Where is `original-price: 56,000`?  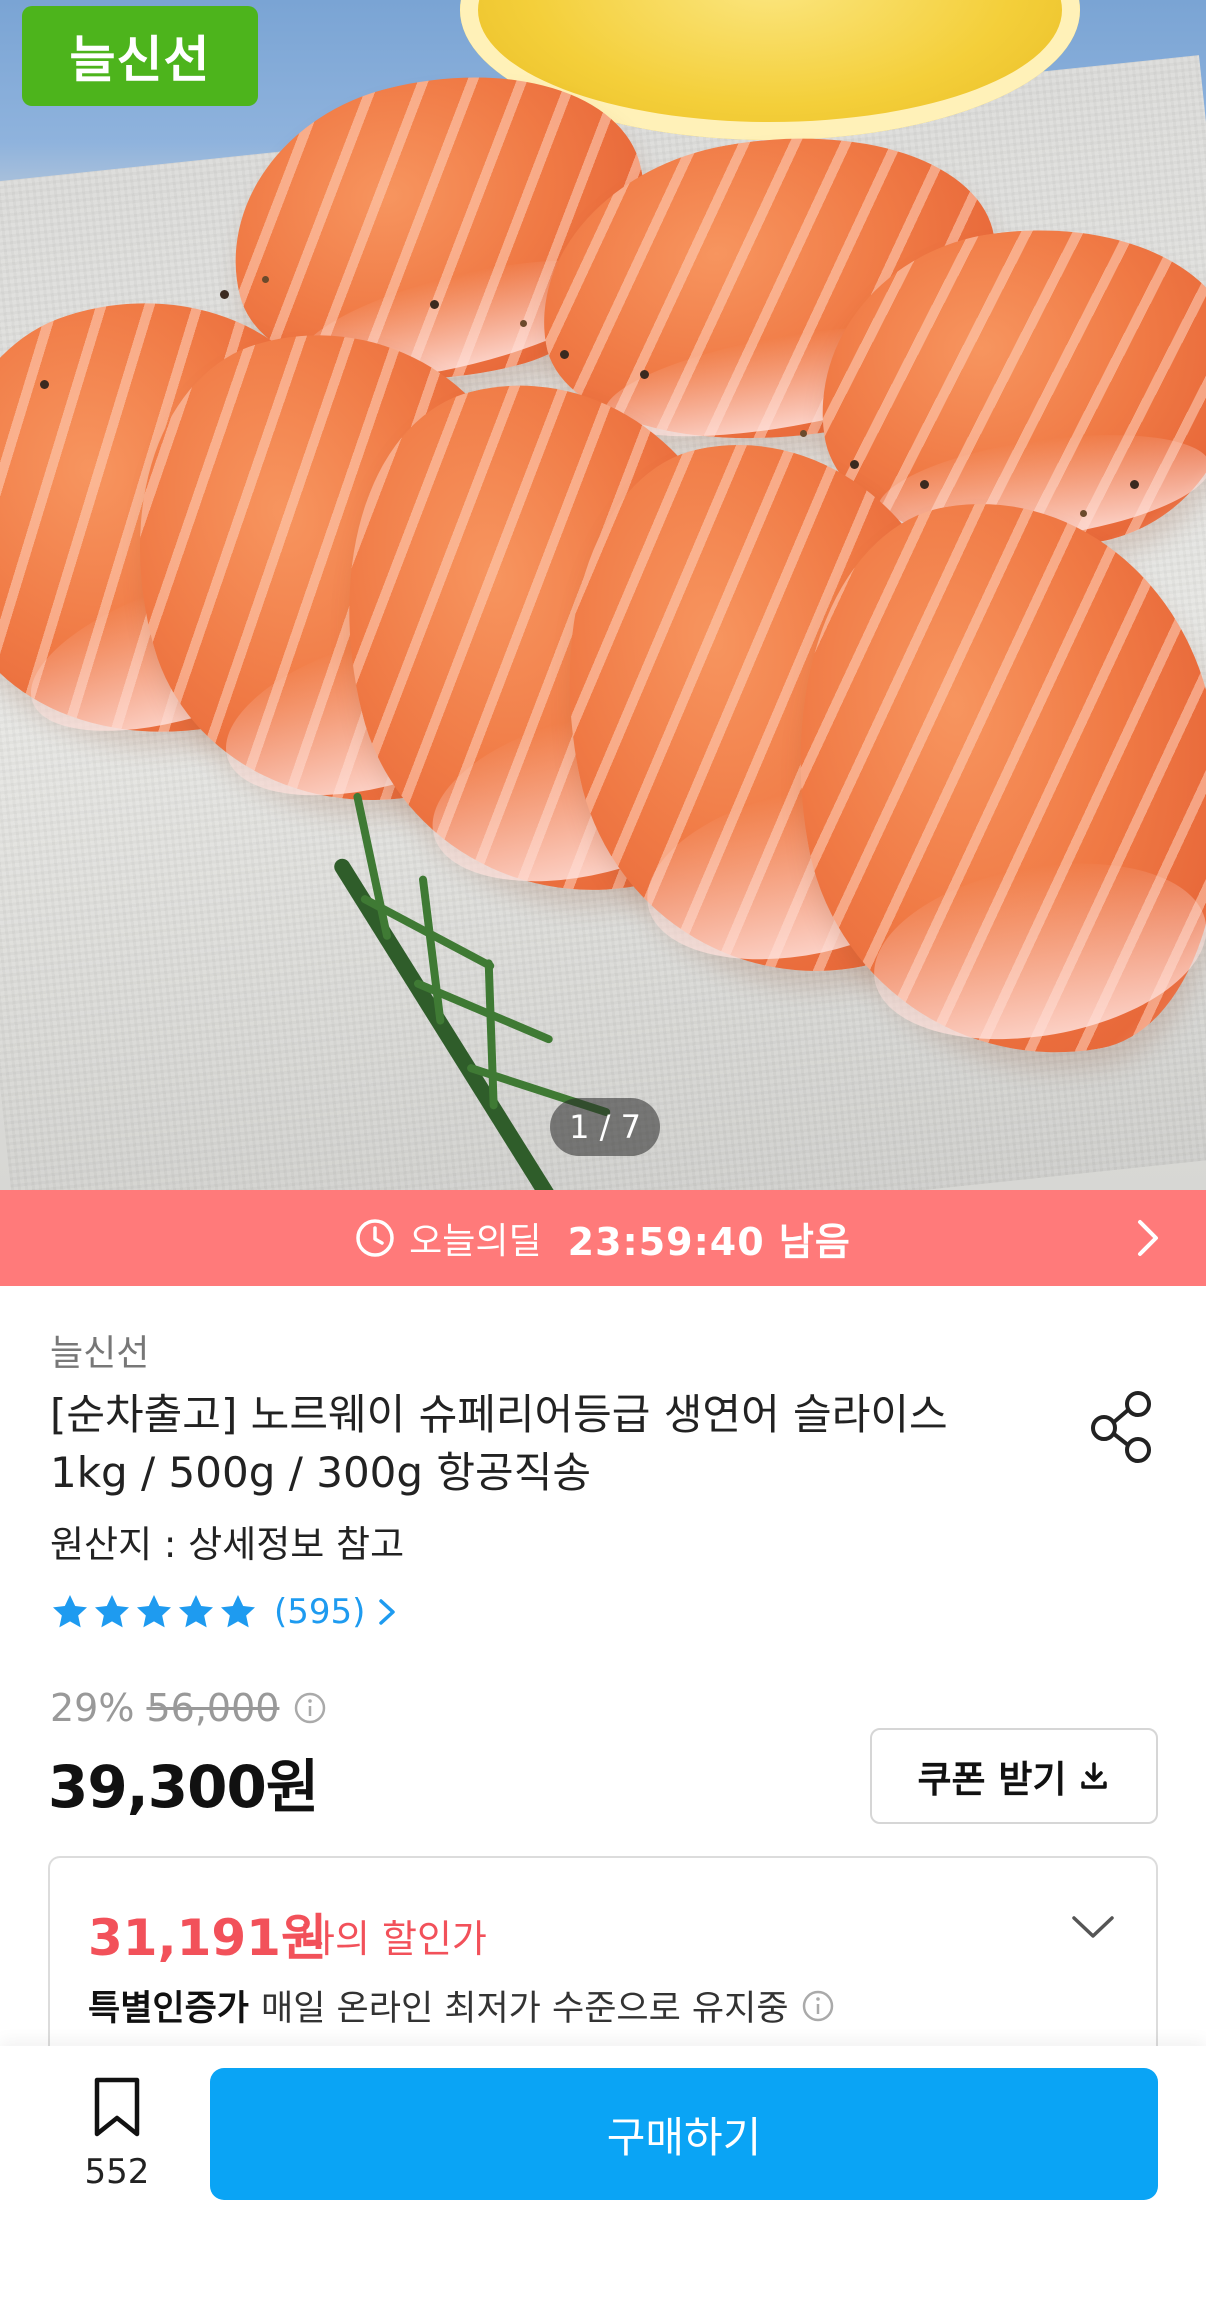 original-price: 56,000 is located at coordinates (213, 1708).